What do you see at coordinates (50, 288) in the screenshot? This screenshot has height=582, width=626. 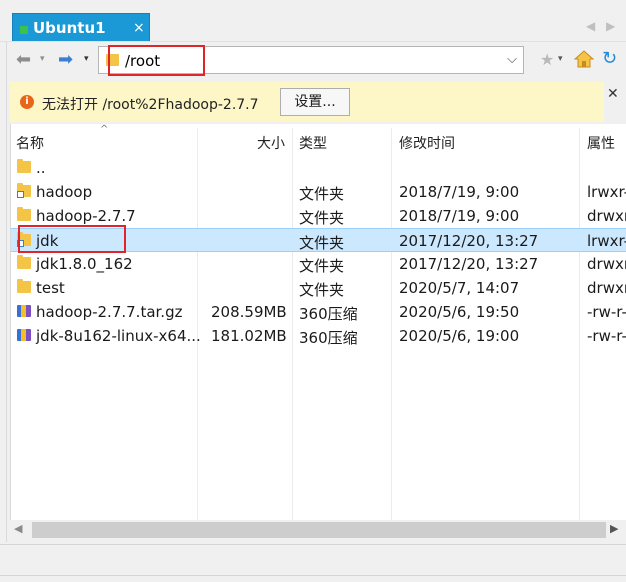 I see `file-name: test` at bounding box center [50, 288].